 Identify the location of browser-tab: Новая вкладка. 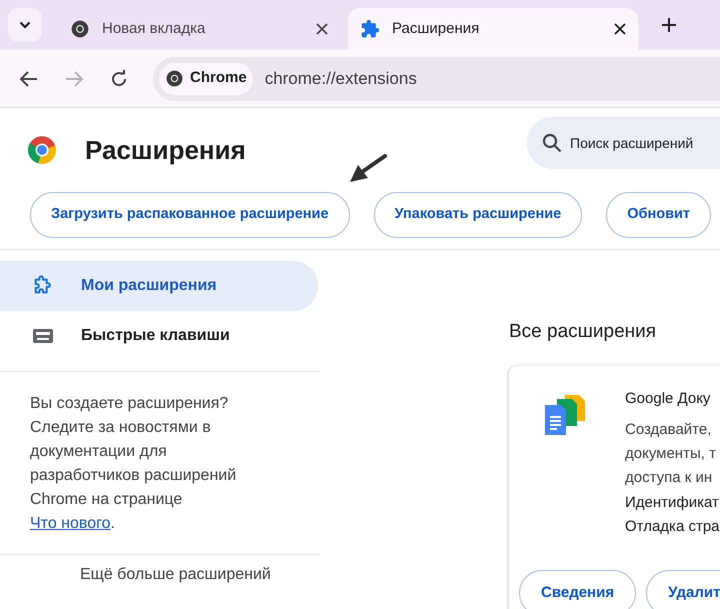
(199, 29).